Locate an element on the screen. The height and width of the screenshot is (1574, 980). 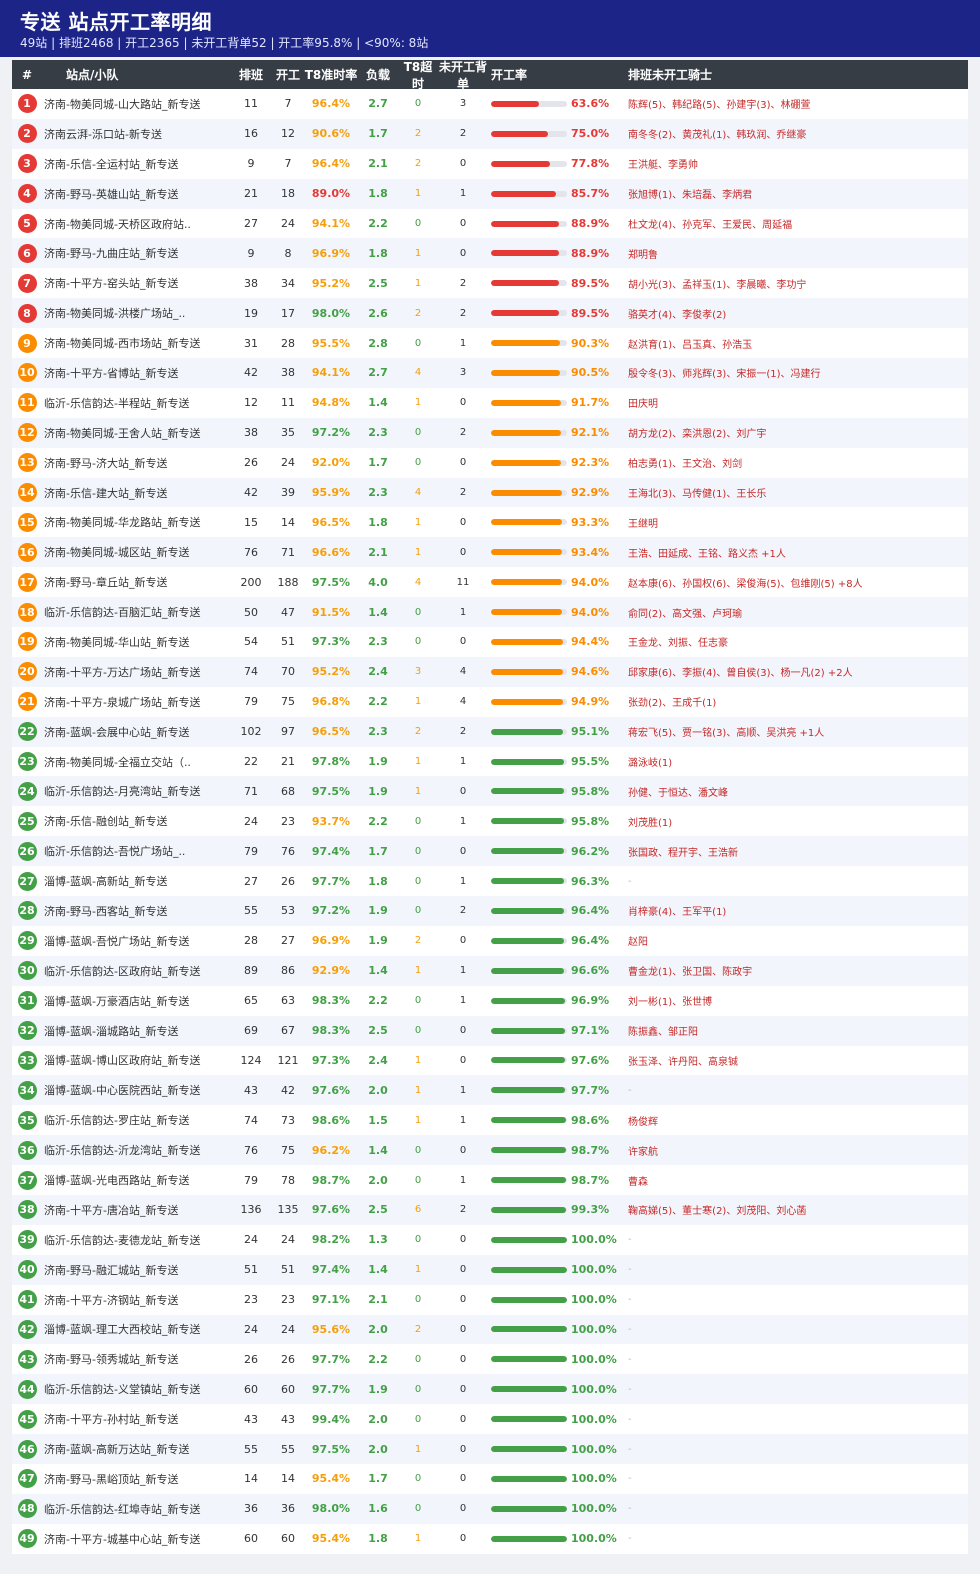
table-row: 34 淄博-蓝飒-中心医院西站_新专送 43 42 97.6% 2.0 1 1 97.7% - is located at coordinates (490, 1090).